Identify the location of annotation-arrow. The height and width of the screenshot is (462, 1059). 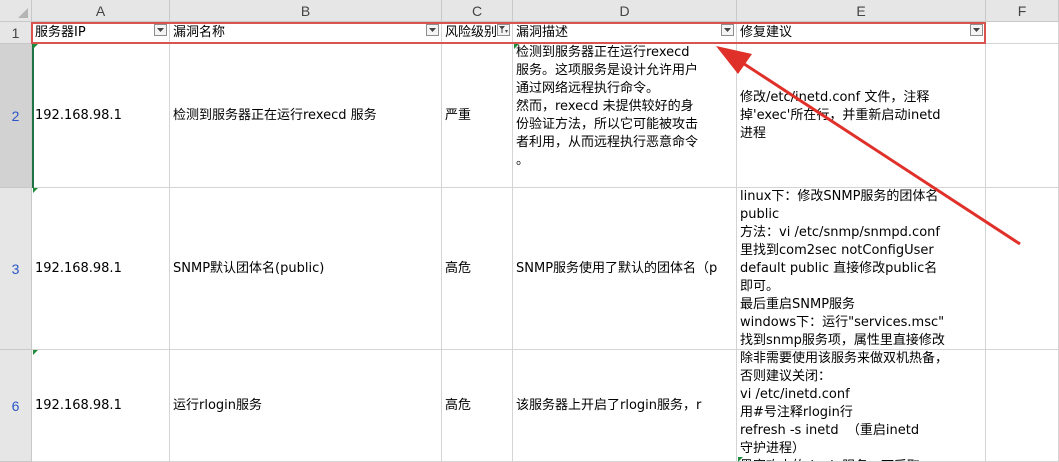
(868, 146).